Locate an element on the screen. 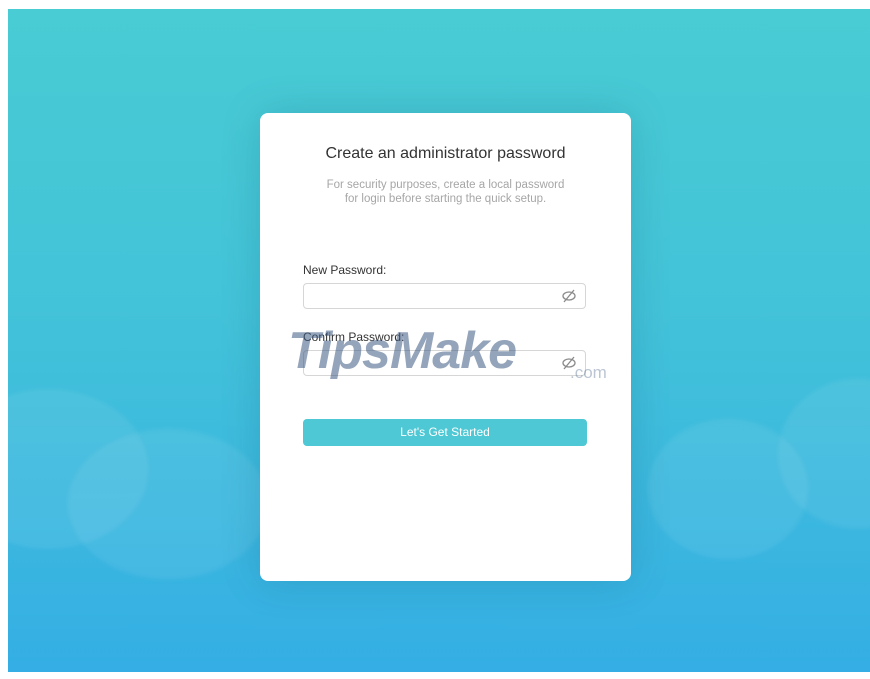  new-password-input is located at coordinates (430, 296).